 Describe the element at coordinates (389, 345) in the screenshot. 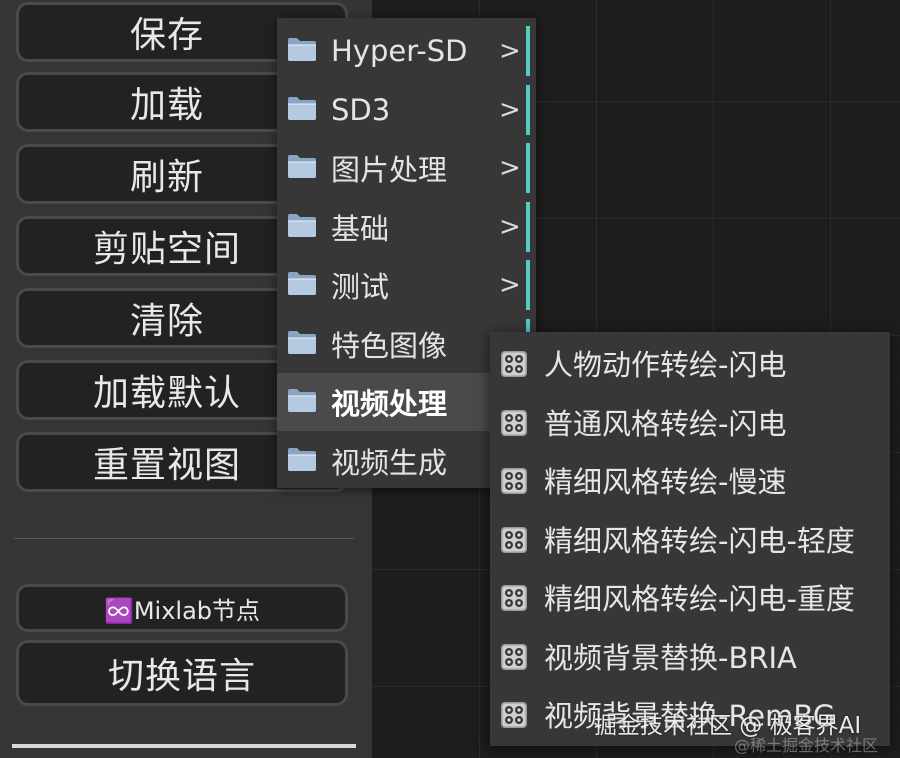

I see `context-menu-item-label: 特色图像` at that location.